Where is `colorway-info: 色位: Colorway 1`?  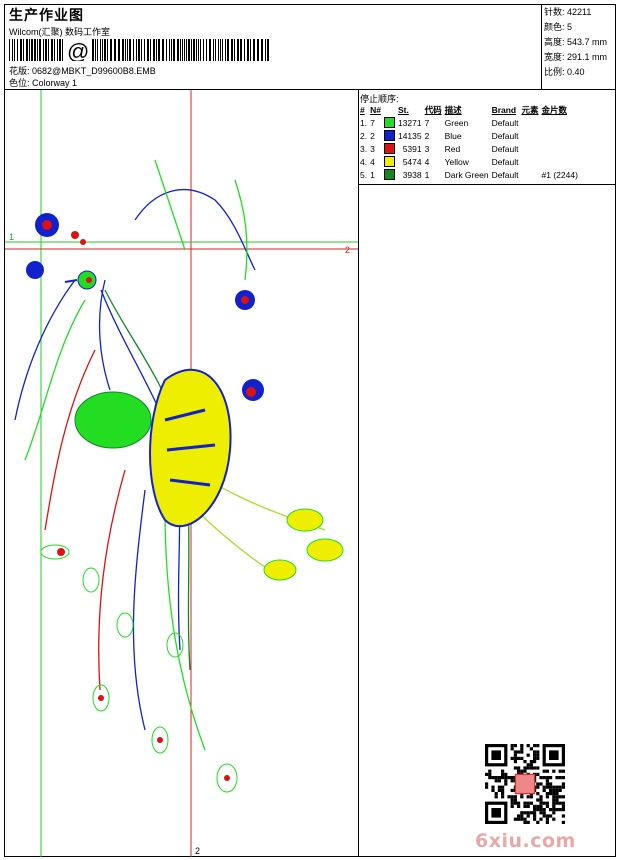 colorway-info: 色位: Colorway 1 is located at coordinates (43, 82).